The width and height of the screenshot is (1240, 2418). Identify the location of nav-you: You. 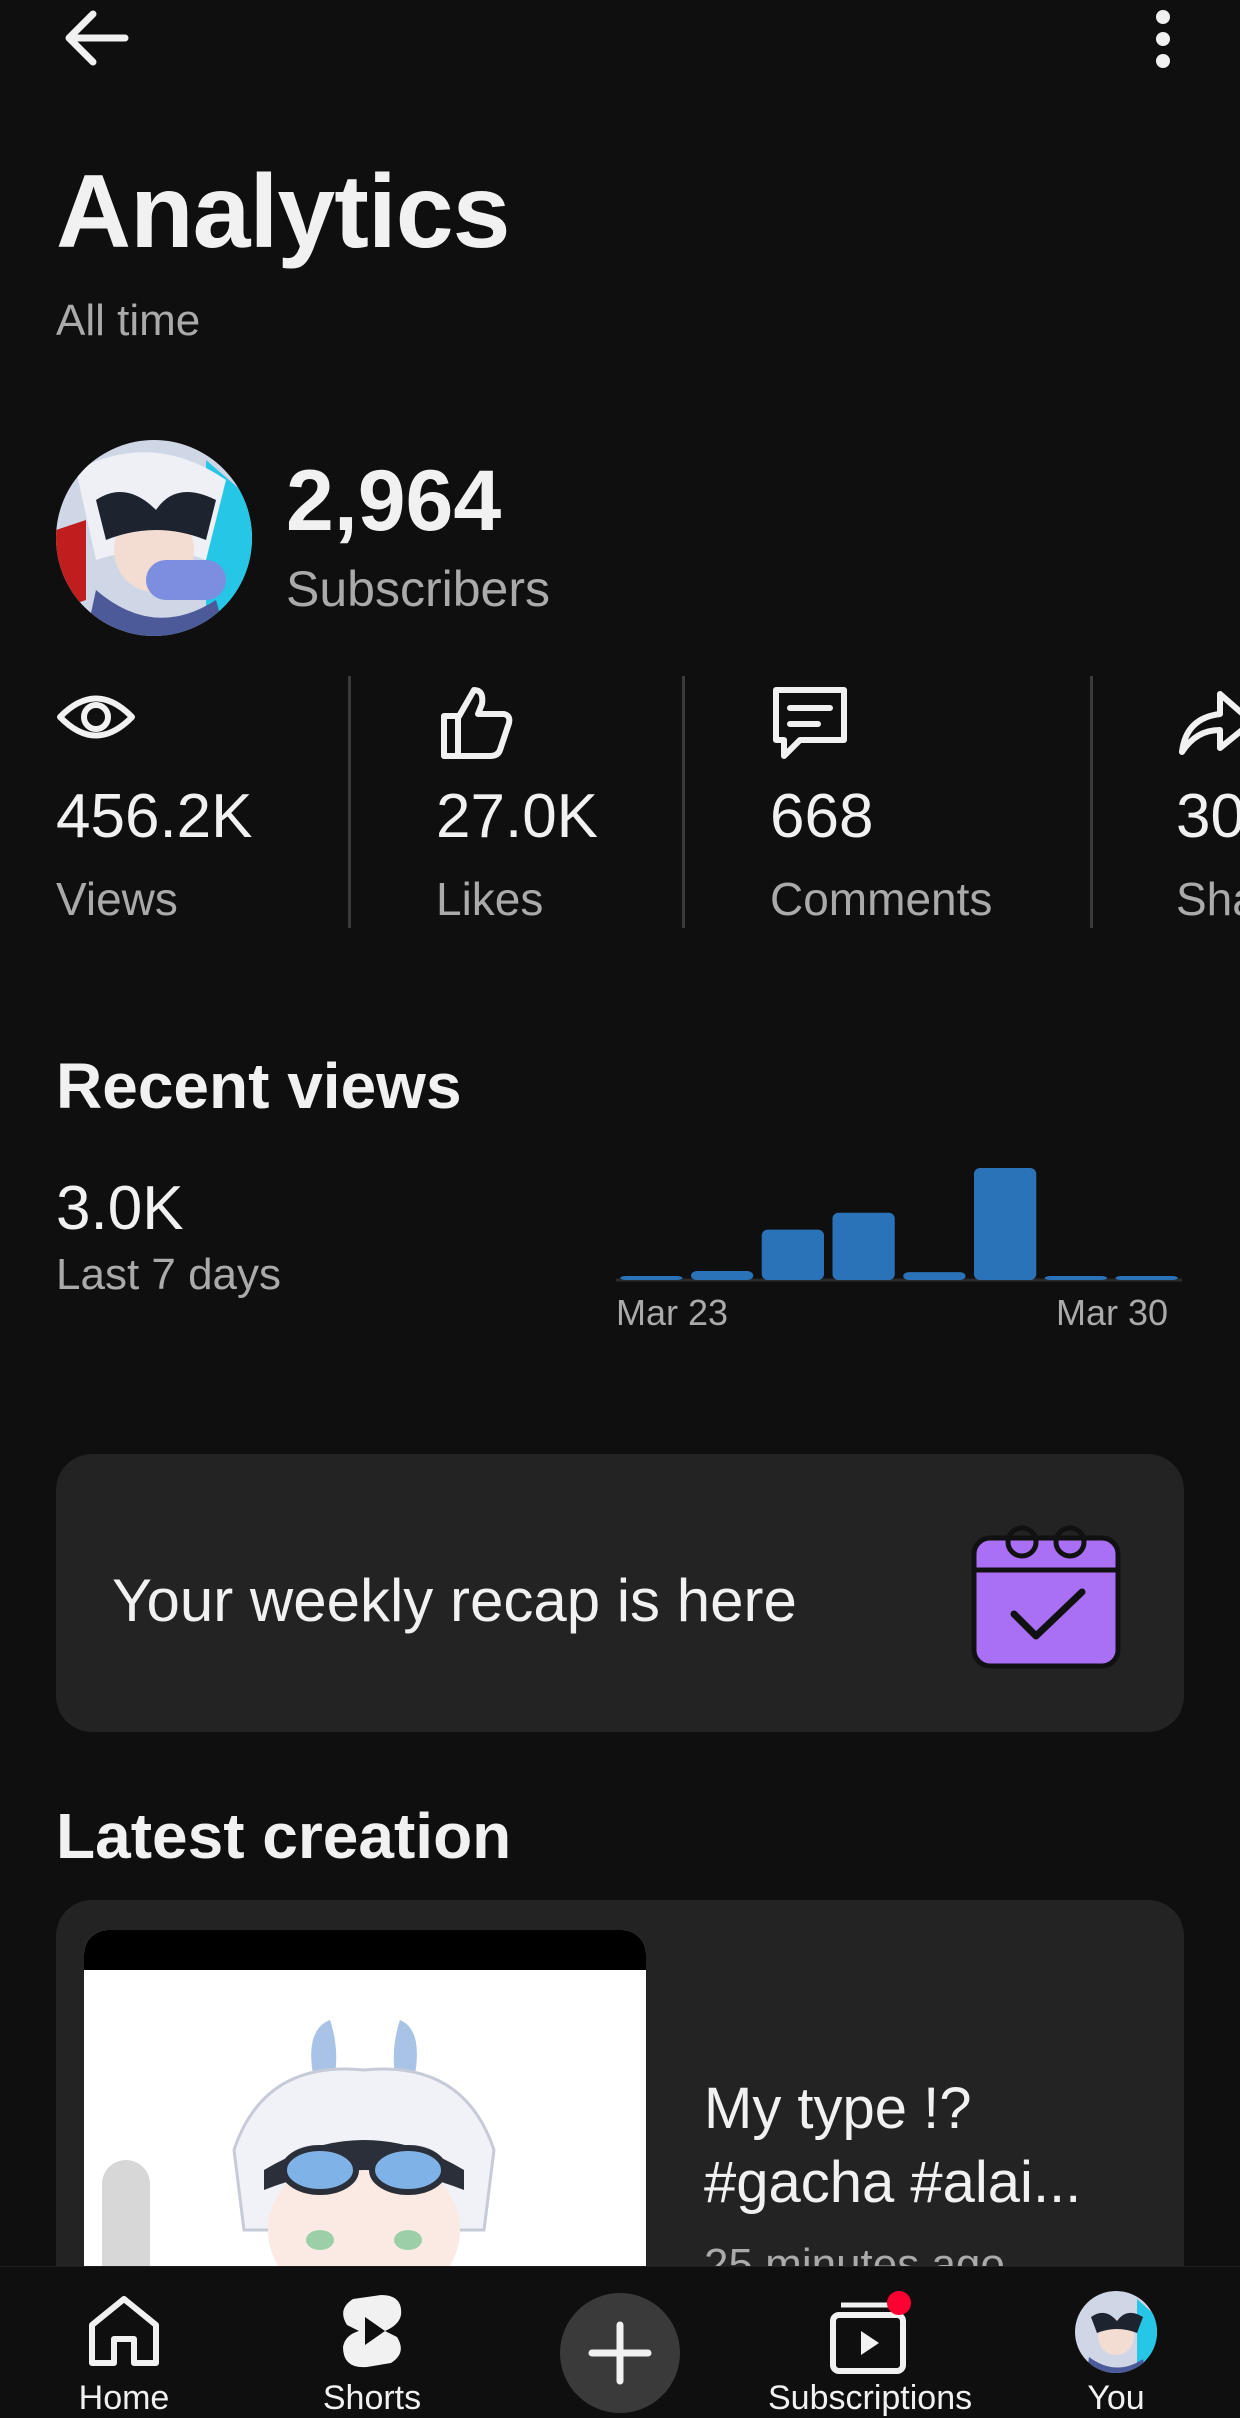
(1116, 2342).